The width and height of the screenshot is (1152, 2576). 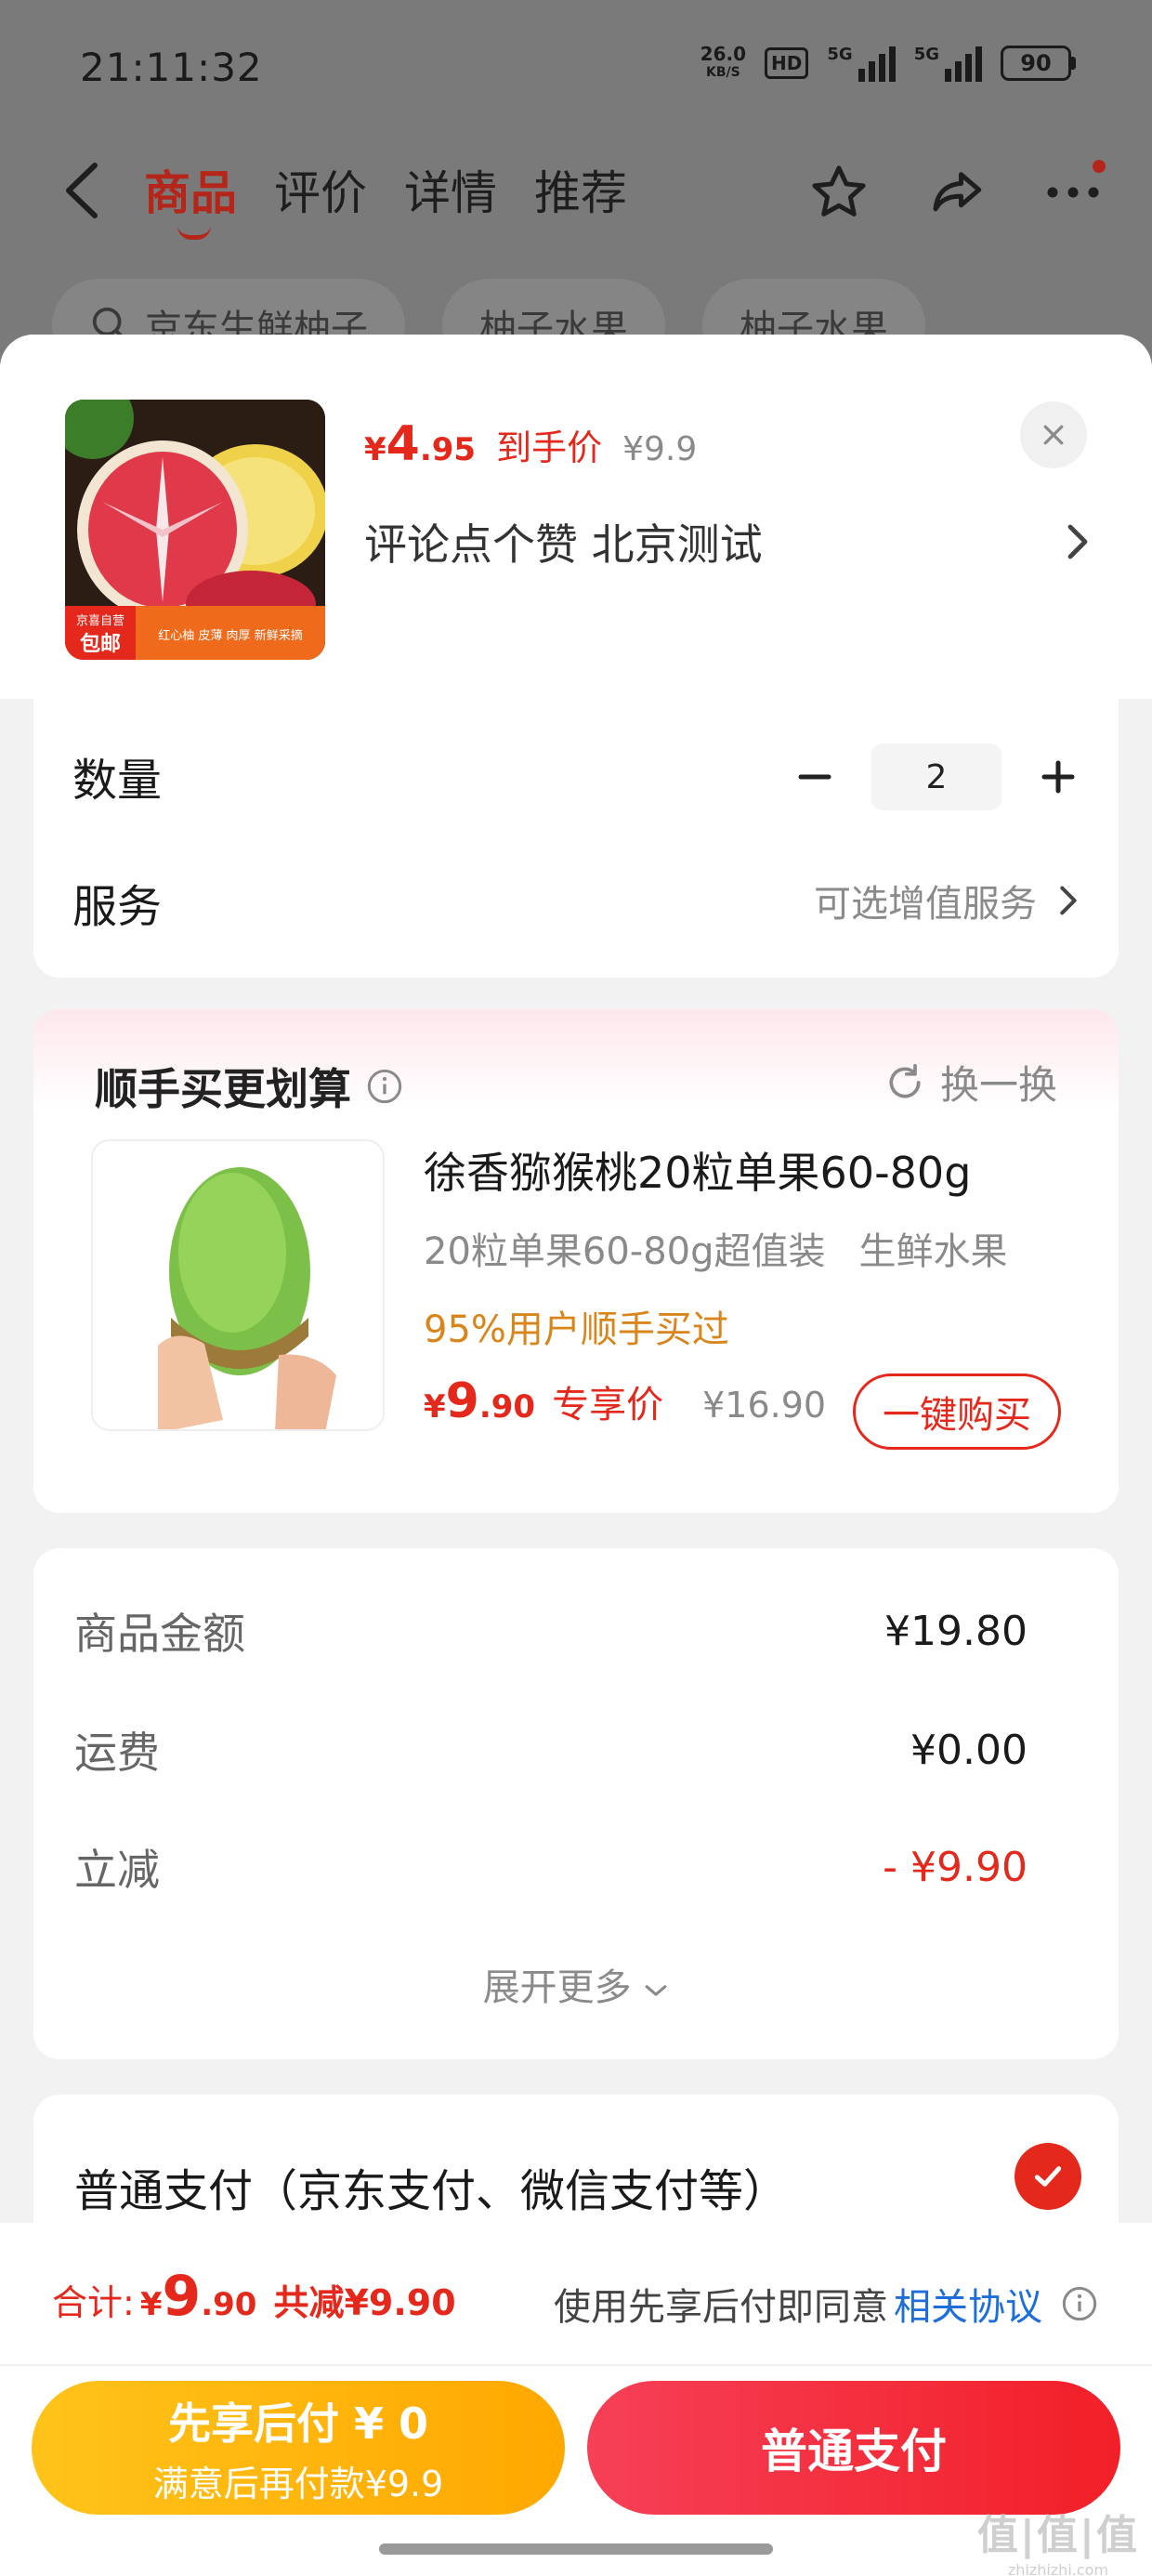 What do you see at coordinates (716, 1251) in the screenshot?
I see `recommended-product-specs: 20粒单果60-80g超值装 生鲜水果` at bounding box center [716, 1251].